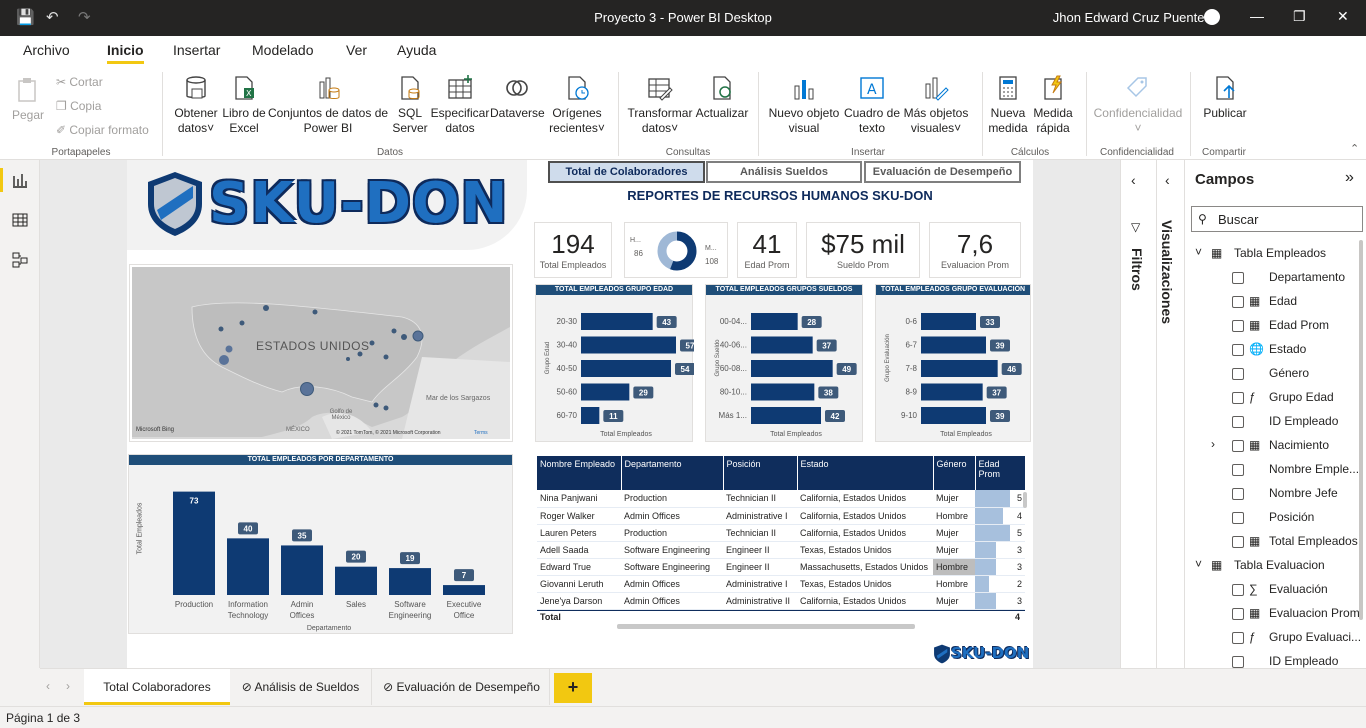 The image size is (1366, 728). Describe the element at coordinates (676, 250) in the screenshot. I see `donut-gender: H... 86 M... 108` at that location.